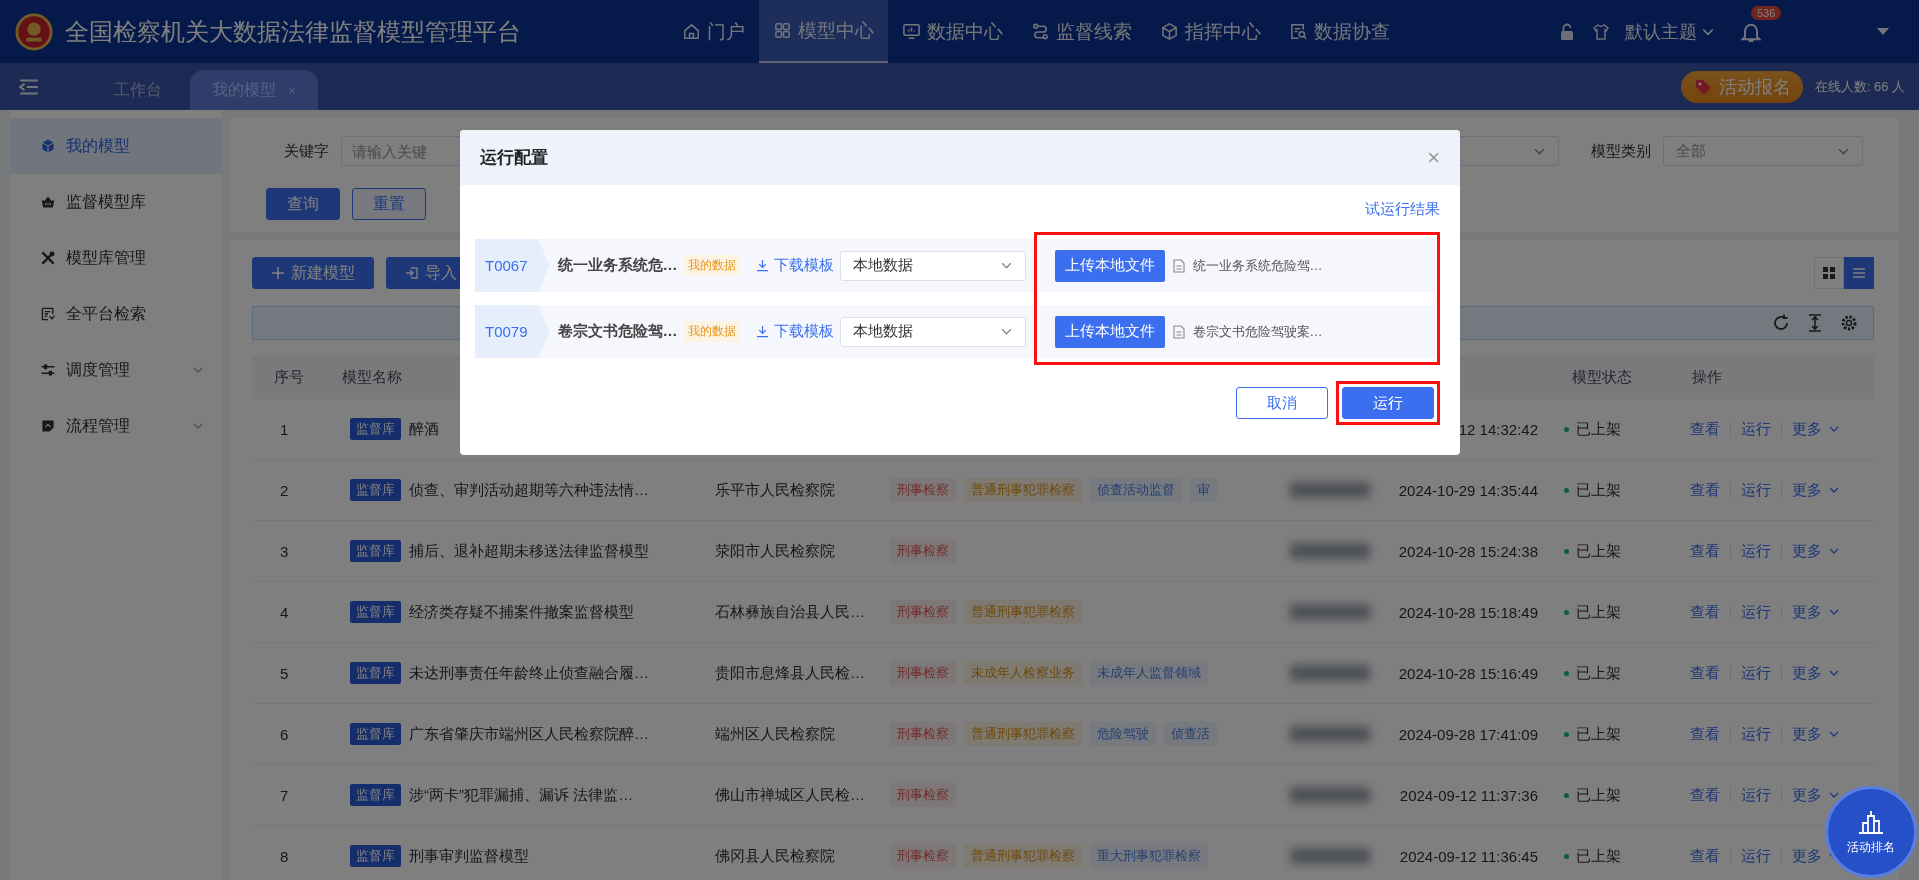  What do you see at coordinates (1081, 31) in the screenshot?
I see `nav-item: 监督线索` at bounding box center [1081, 31].